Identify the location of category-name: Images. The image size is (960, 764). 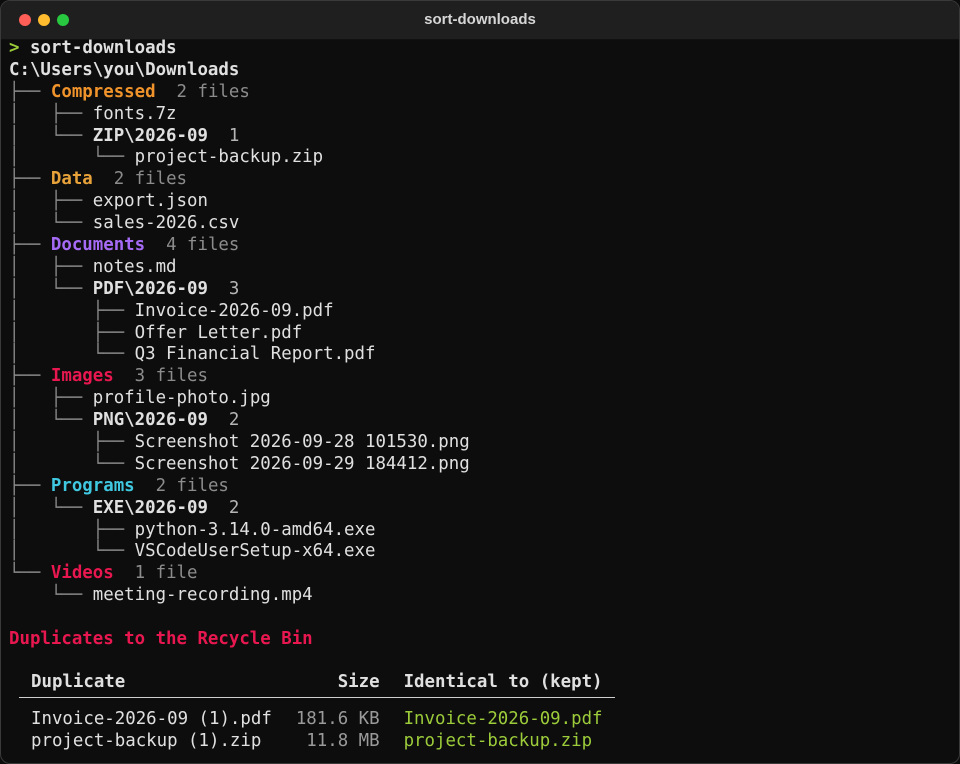
(82, 376).